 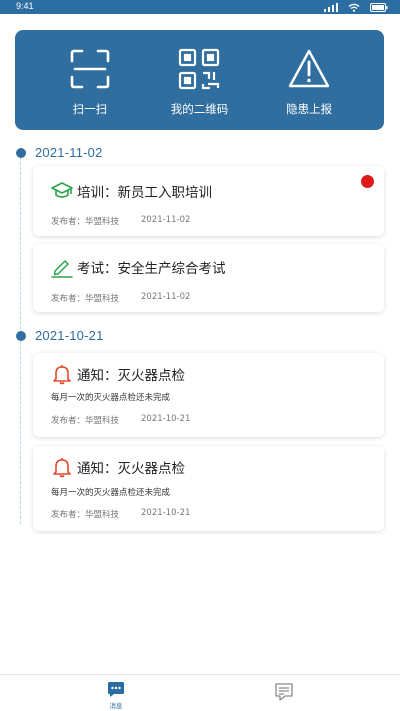 What do you see at coordinates (116, 689) in the screenshot?
I see `message-icon` at bounding box center [116, 689].